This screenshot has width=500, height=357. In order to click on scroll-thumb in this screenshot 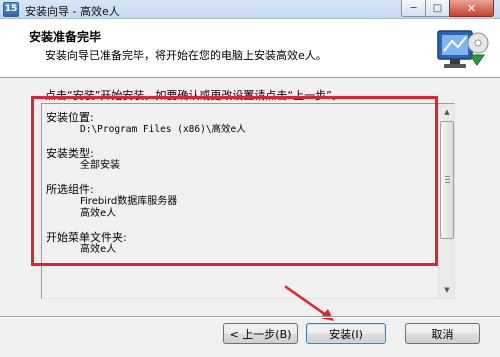, I will do `click(447, 180)`.